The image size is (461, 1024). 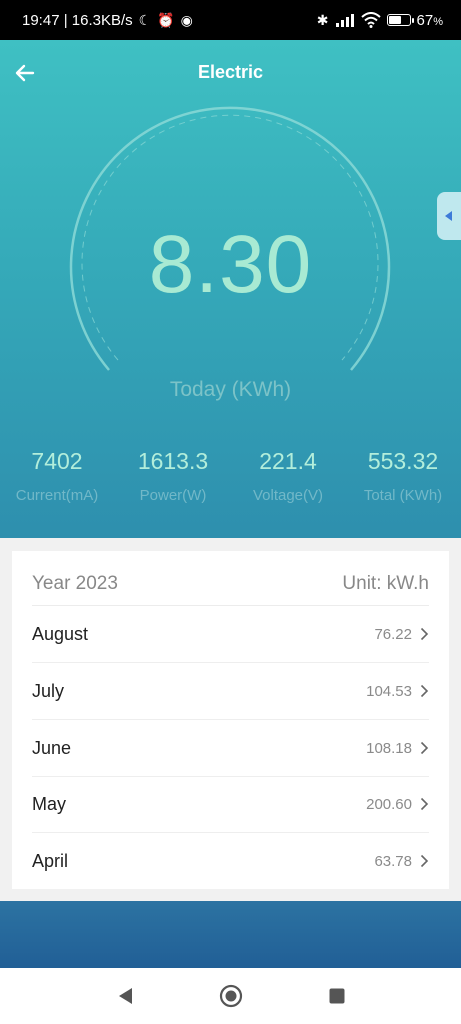 I want to click on row-right: 108.18, so click(x=397, y=748).